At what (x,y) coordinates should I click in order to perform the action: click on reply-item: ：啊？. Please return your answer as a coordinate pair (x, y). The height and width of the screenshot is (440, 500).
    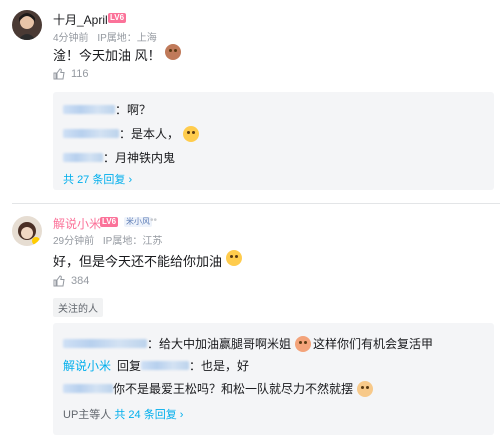
    Looking at the image, I should click on (107, 109).